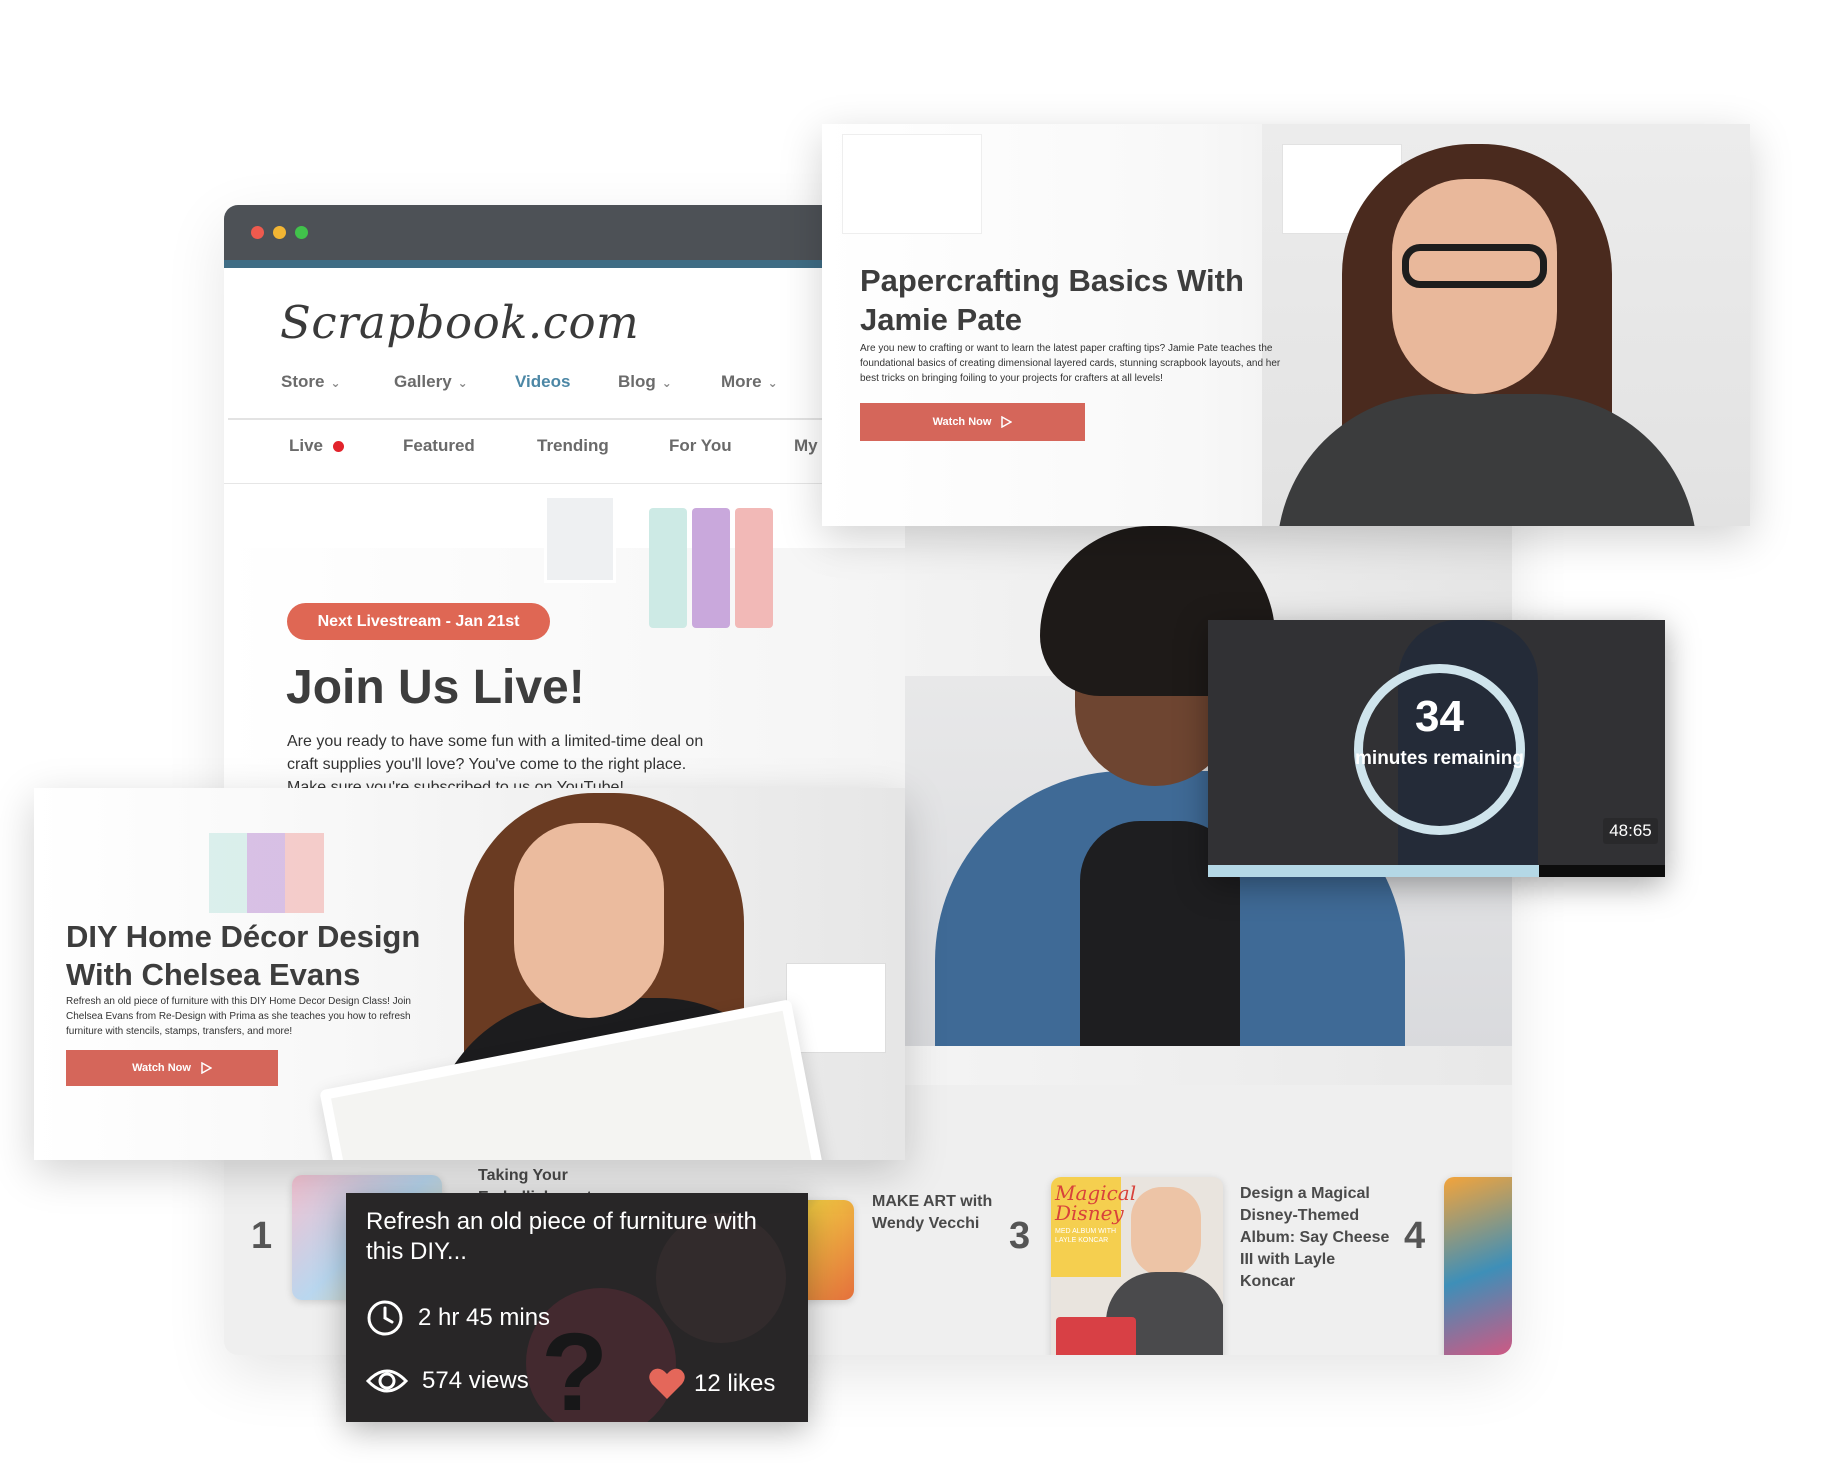 This screenshot has height=1463, width=1847. I want to click on glasses-image, so click(1474, 266).